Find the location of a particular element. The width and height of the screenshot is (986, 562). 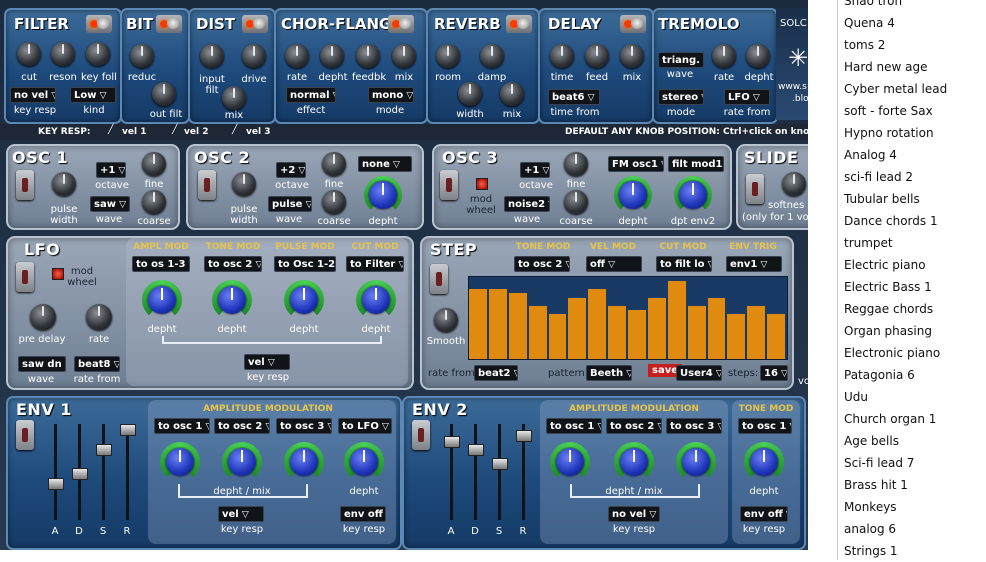

dist-toggle-icon is located at coordinates (255, 24).